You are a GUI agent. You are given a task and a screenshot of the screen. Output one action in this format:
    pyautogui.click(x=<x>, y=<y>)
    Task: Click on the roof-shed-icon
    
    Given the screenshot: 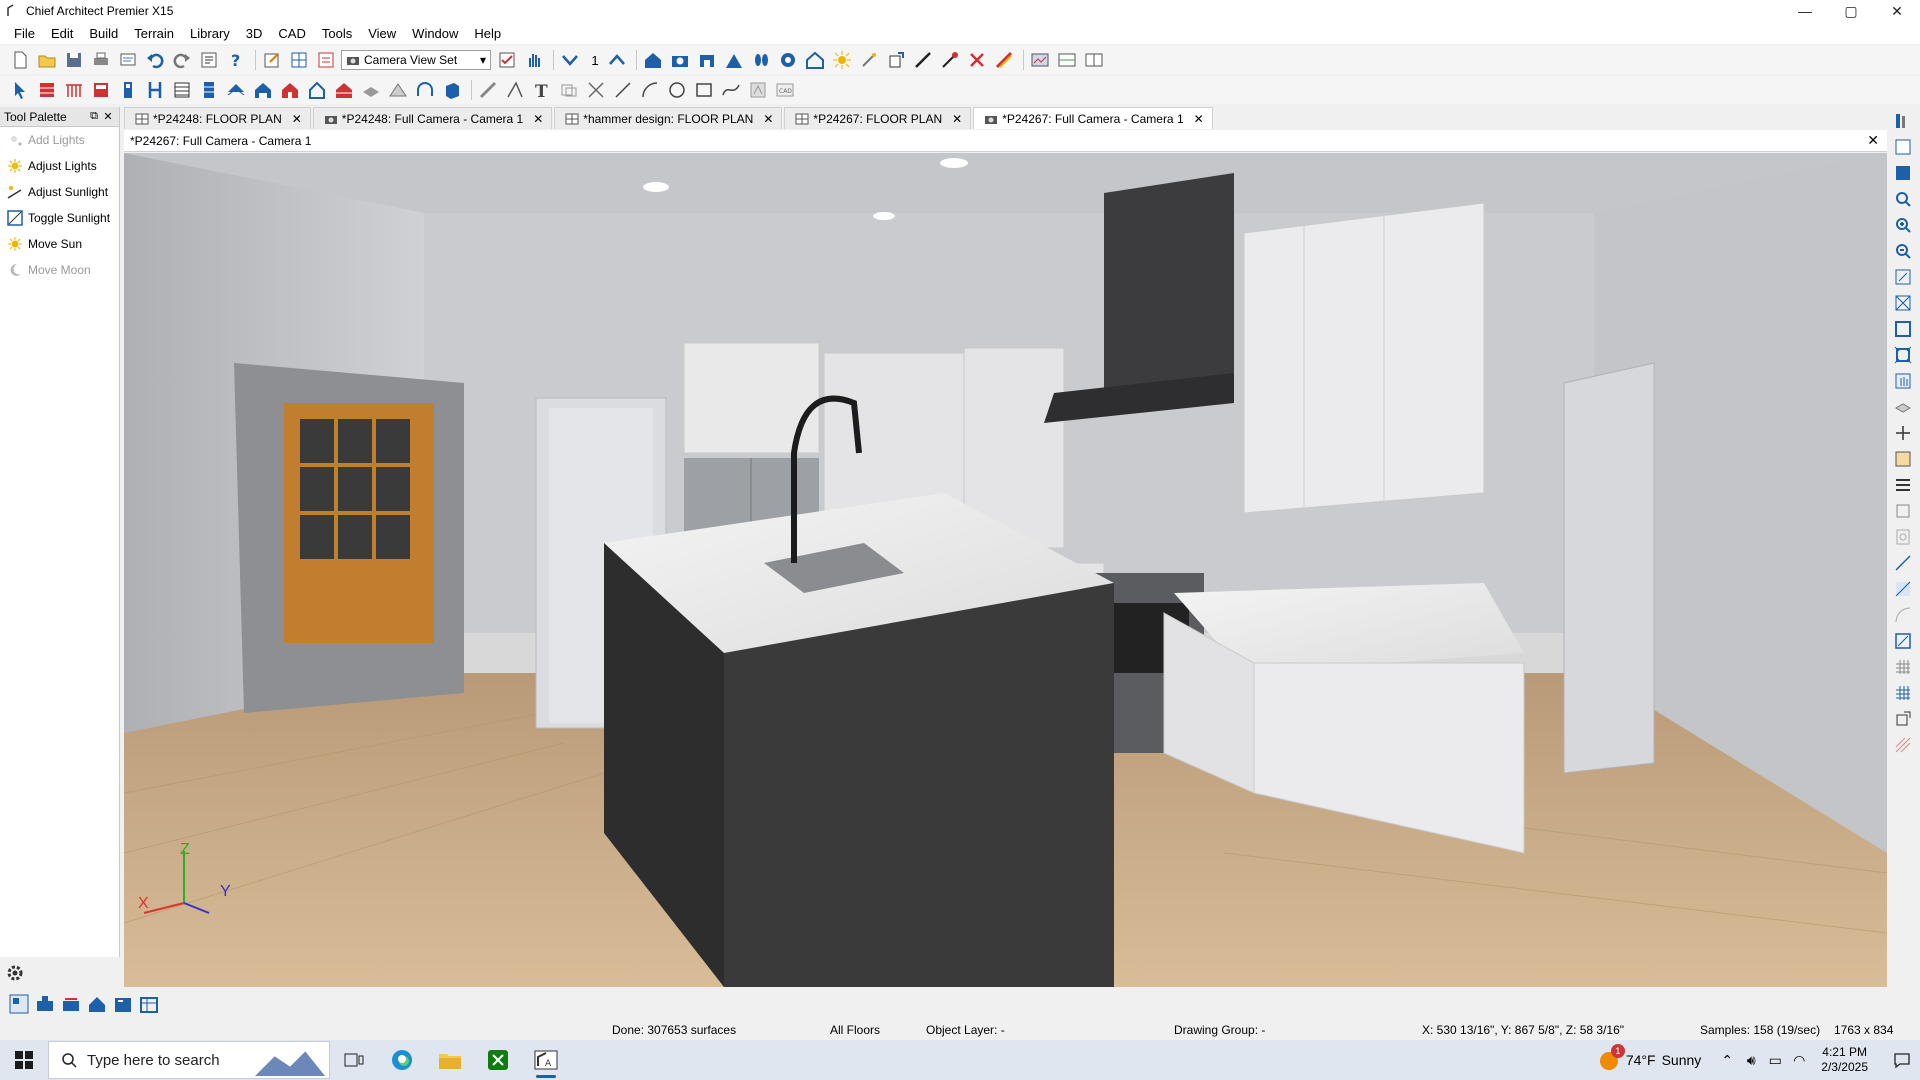 What is the action you would take?
    pyautogui.click(x=344, y=90)
    